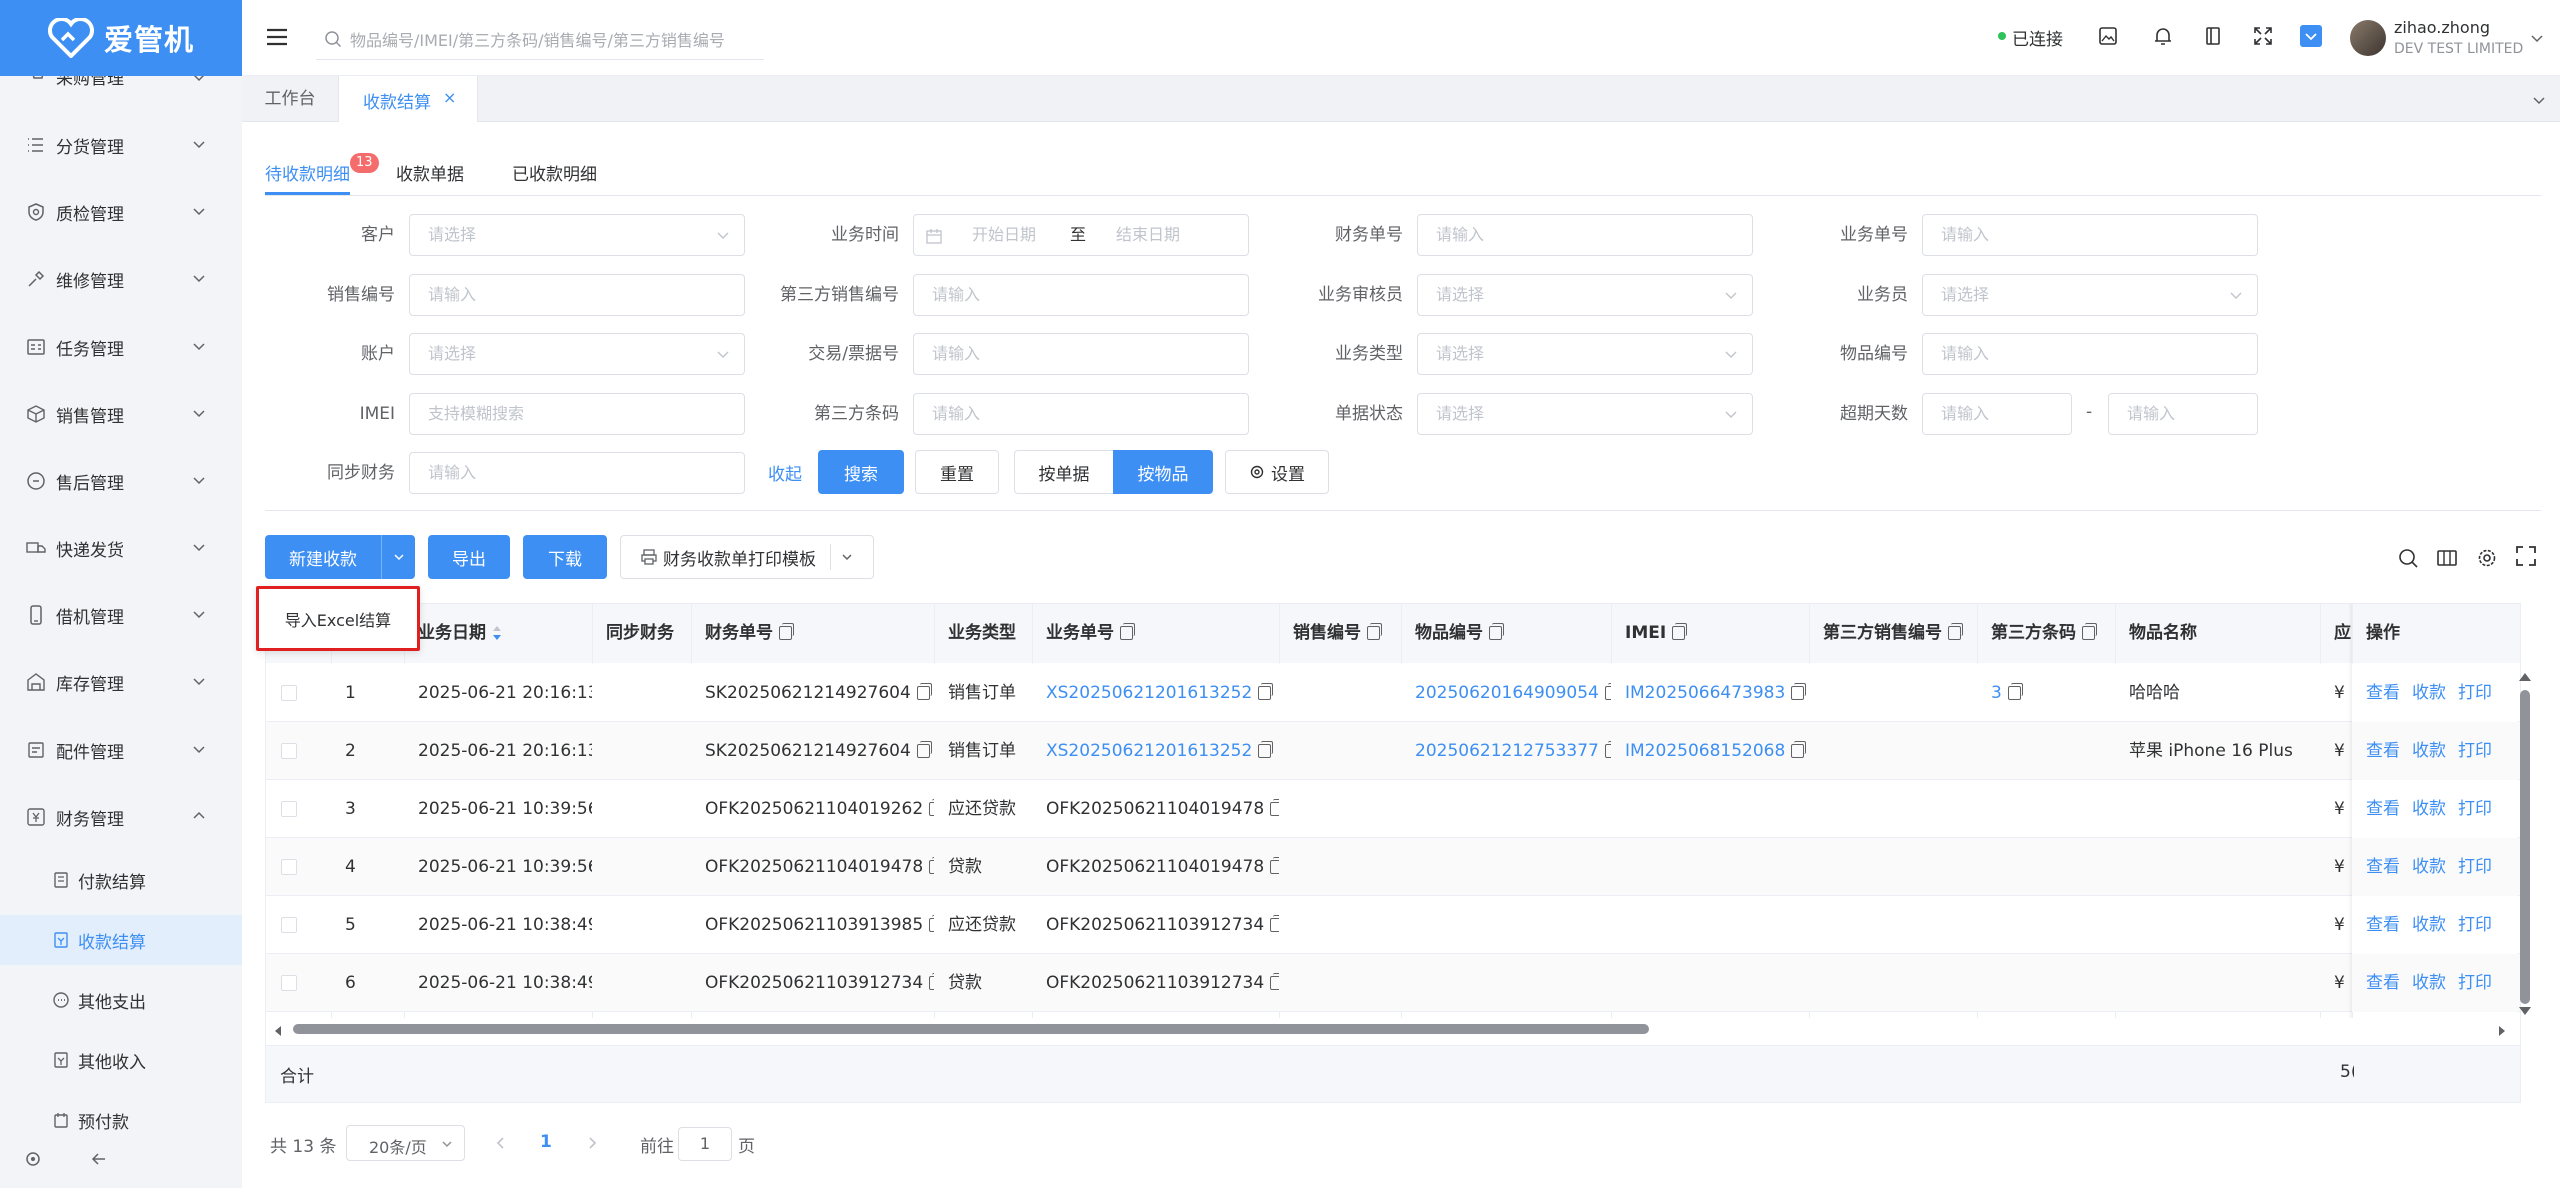 This screenshot has height=1188, width=2560. Describe the element at coordinates (641, 633) in the screenshot. I see `column-header: 同步财务` at that location.